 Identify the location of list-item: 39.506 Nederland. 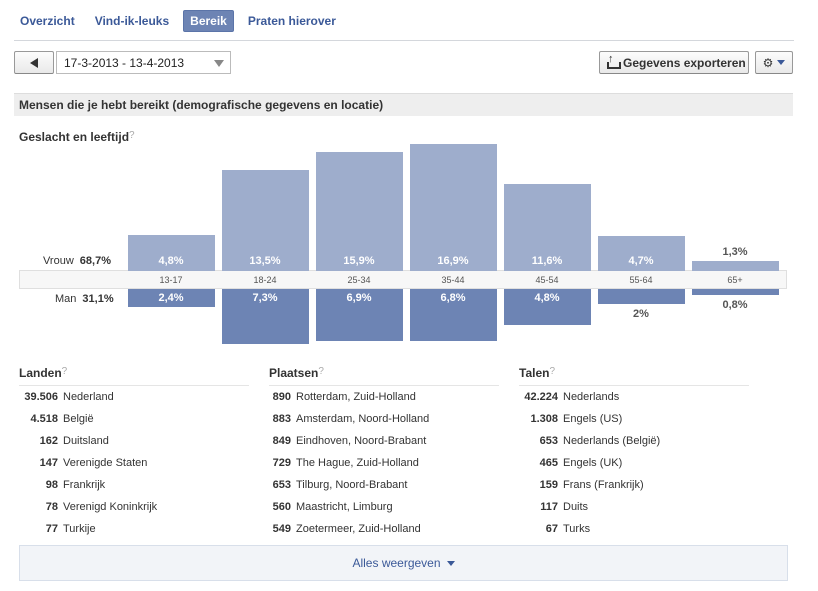
(134, 397).